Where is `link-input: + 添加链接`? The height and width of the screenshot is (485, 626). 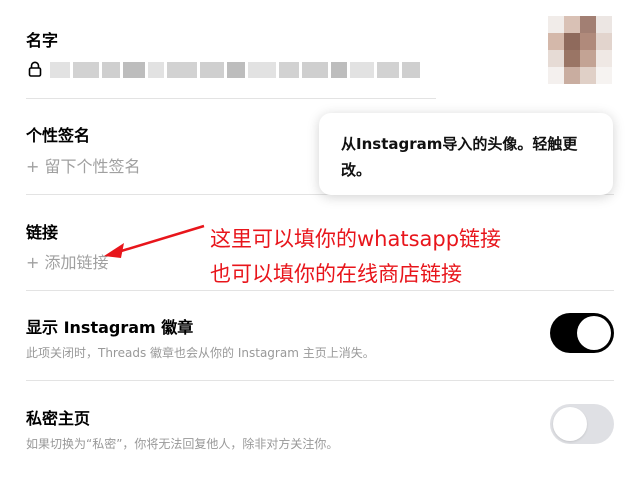 link-input: + 添加链接 is located at coordinates (67, 261).